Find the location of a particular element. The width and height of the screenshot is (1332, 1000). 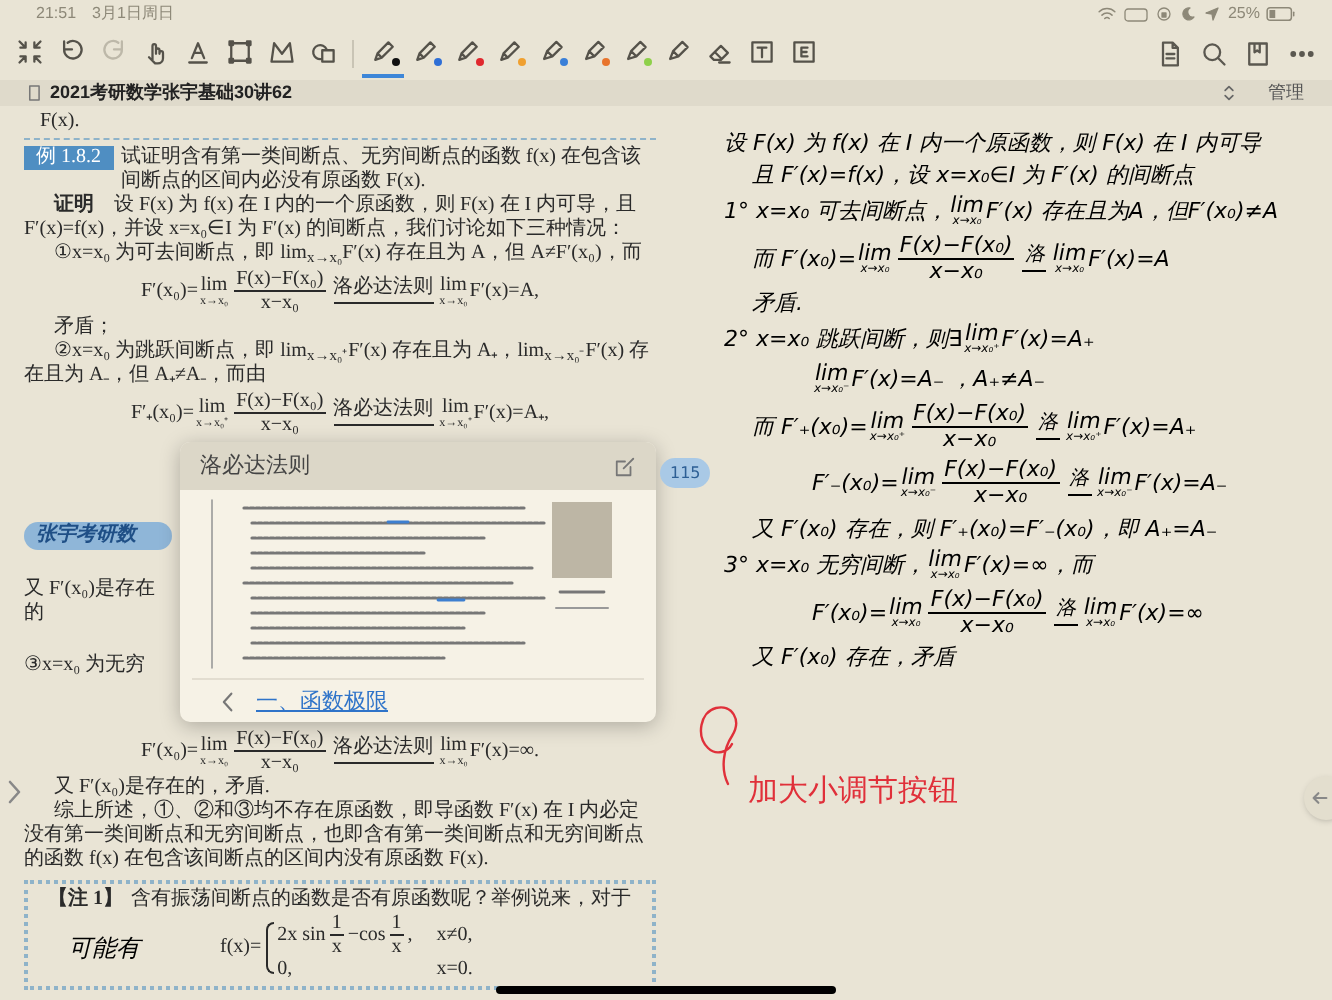

paragraph: F(x). is located at coordinates (340, 125).